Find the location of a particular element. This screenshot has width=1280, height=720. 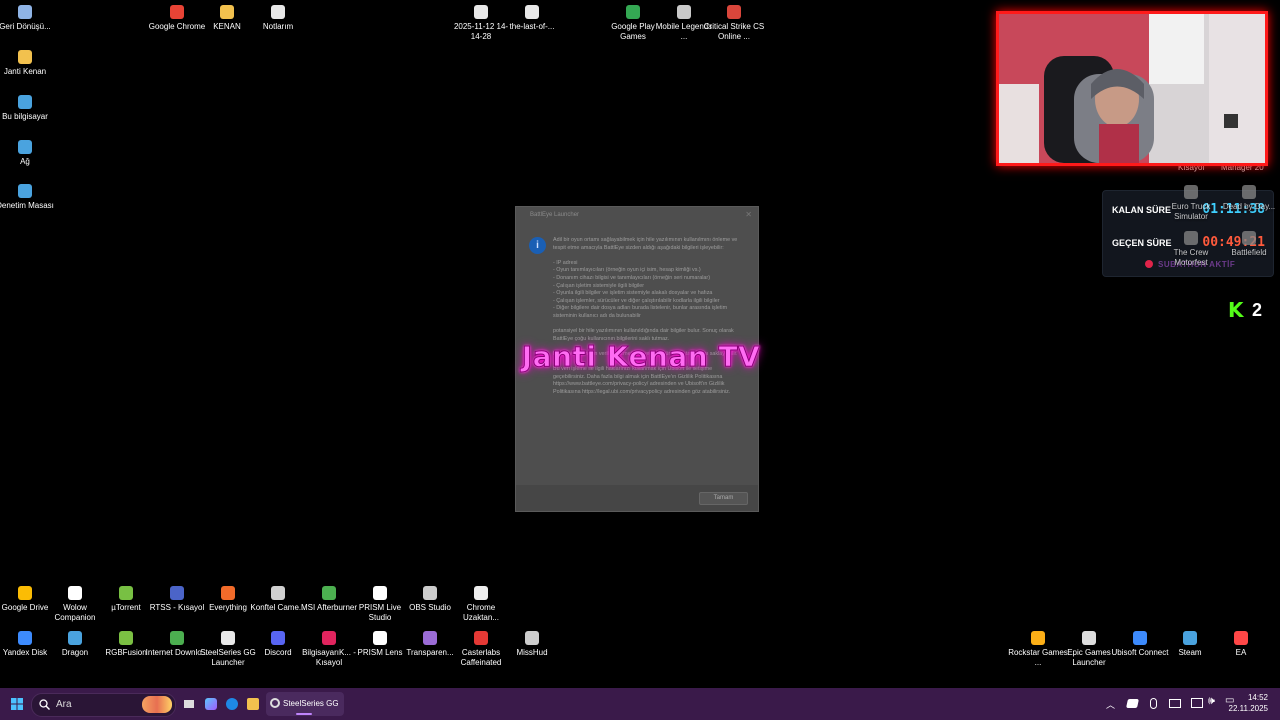

dialog-title: BattlEye Launcher is located at coordinates (555, 215).